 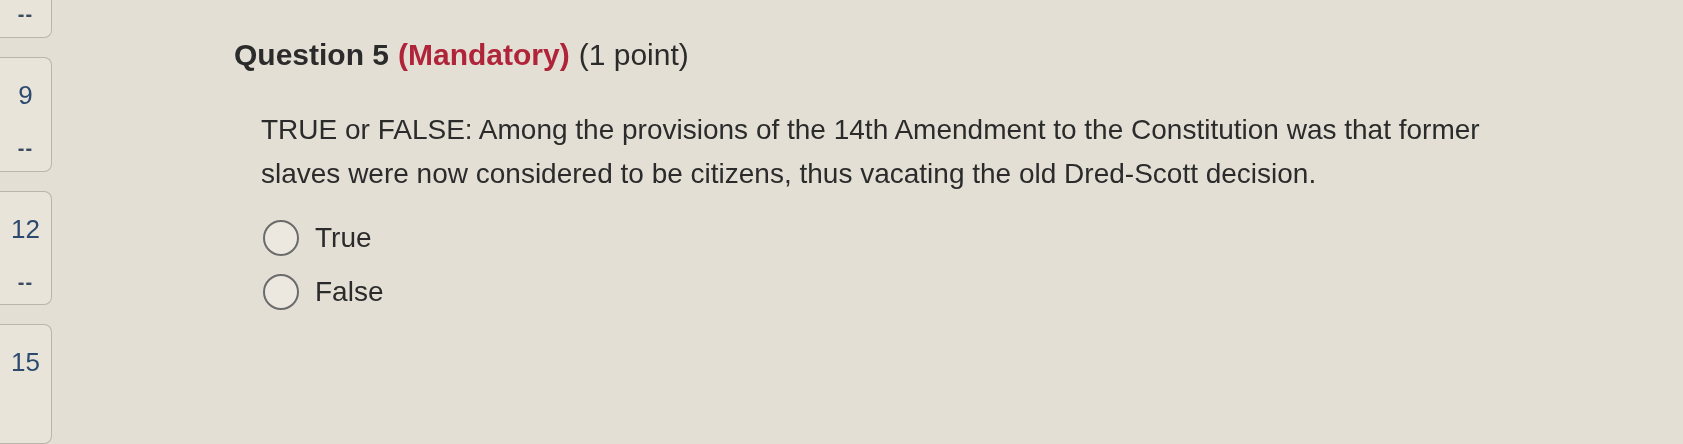 What do you see at coordinates (633, 55) in the screenshot?
I see `points-label: (1 point)` at bounding box center [633, 55].